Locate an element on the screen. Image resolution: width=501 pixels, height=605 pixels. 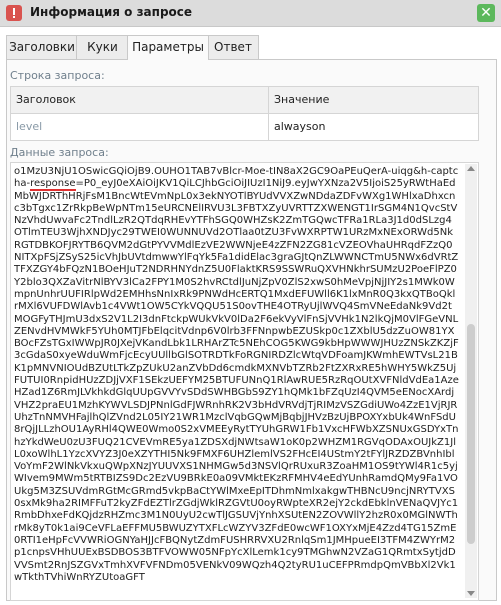
title-bar: Информация о запросе ✕ is located at coordinates (250, 13).